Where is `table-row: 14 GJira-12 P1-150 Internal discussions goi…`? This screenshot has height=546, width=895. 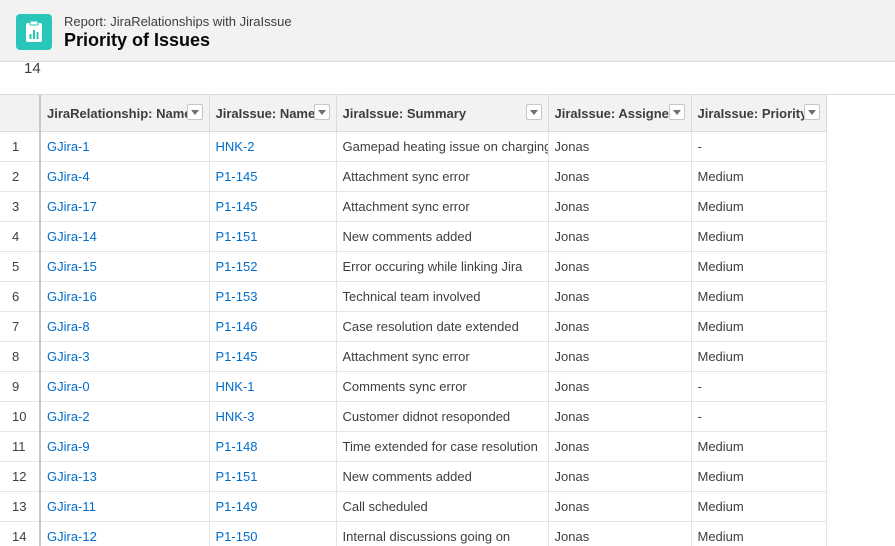 table-row: 14 GJira-12 P1-150 Internal discussions goi… is located at coordinates (413, 533).